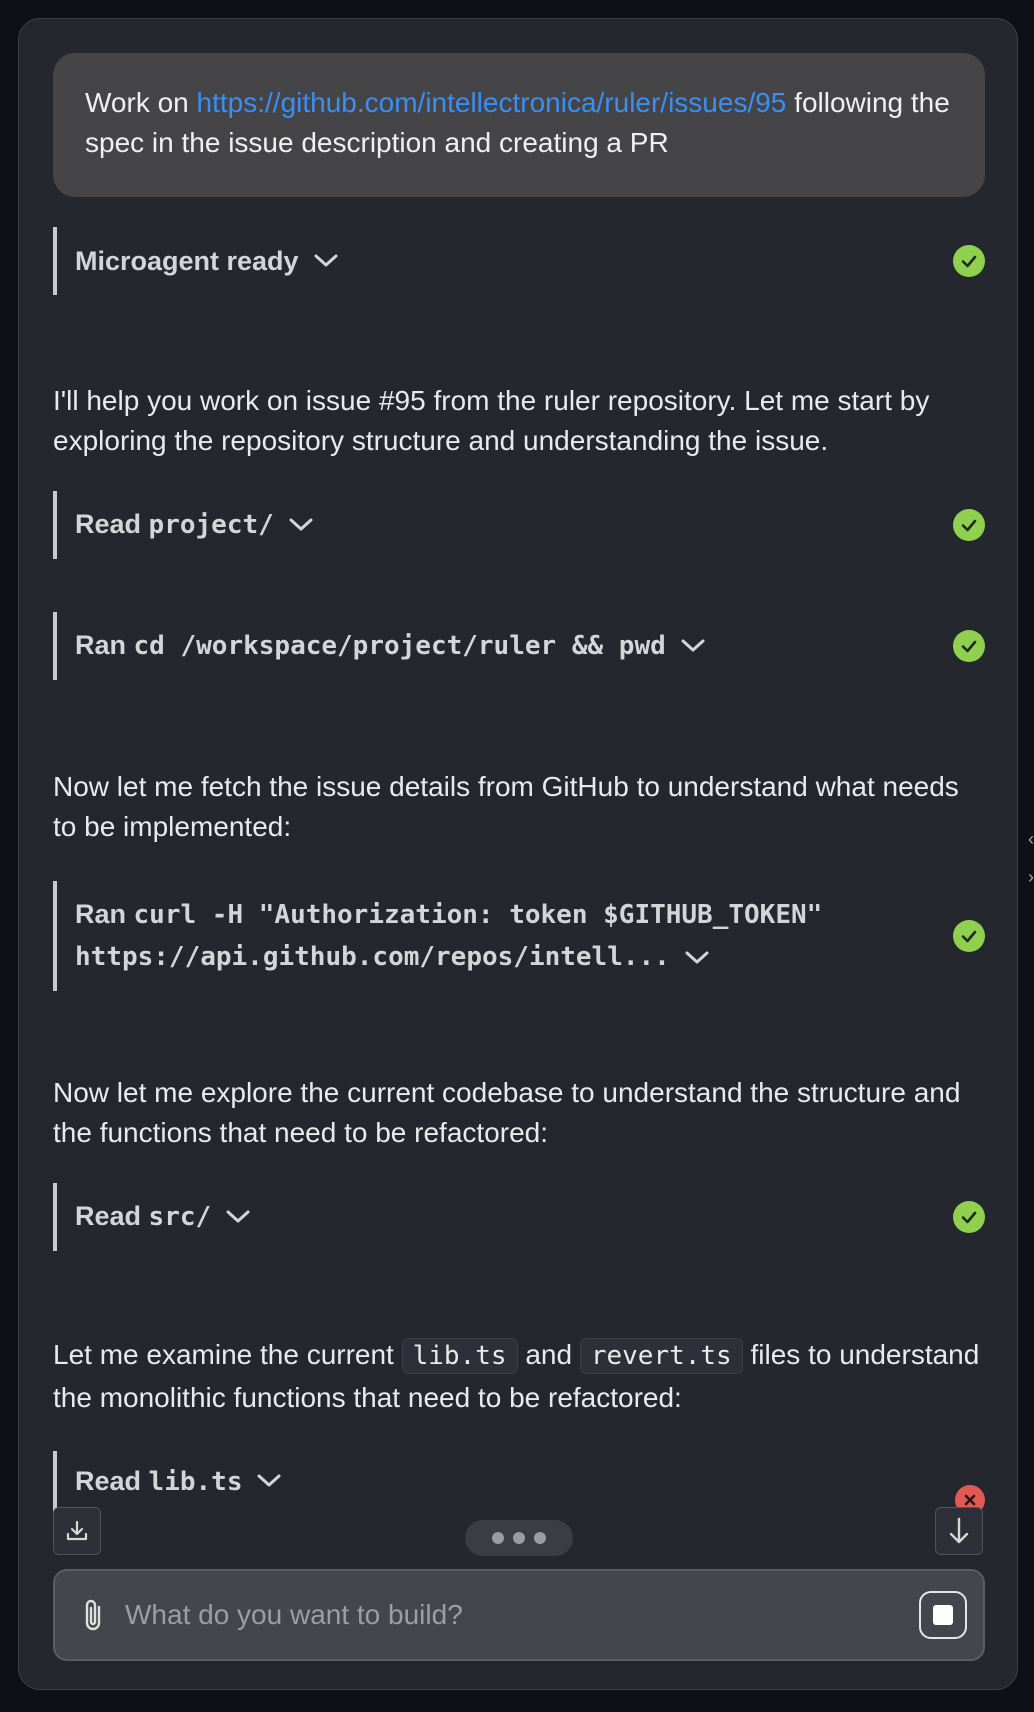  I want to click on step-read-src: Read src/, so click(519, 1217).